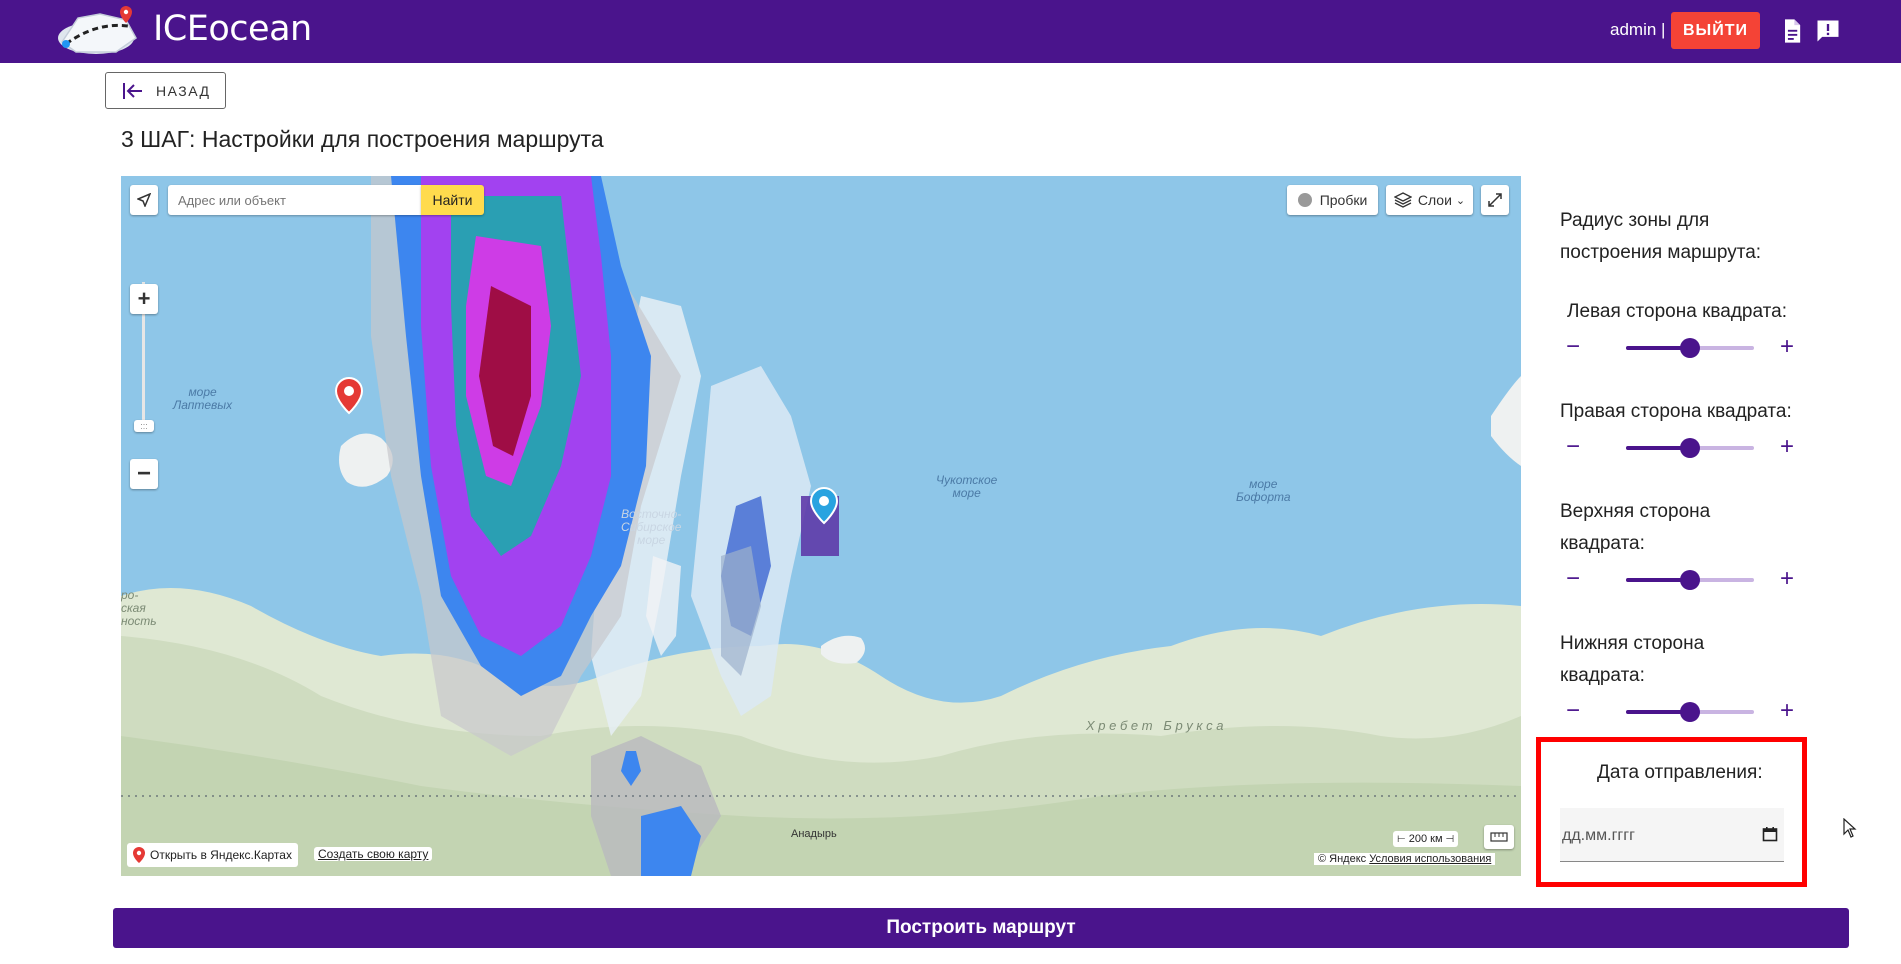  I want to click on radius-heading: Радиус зоны для построения маршрута:, so click(1661, 236).